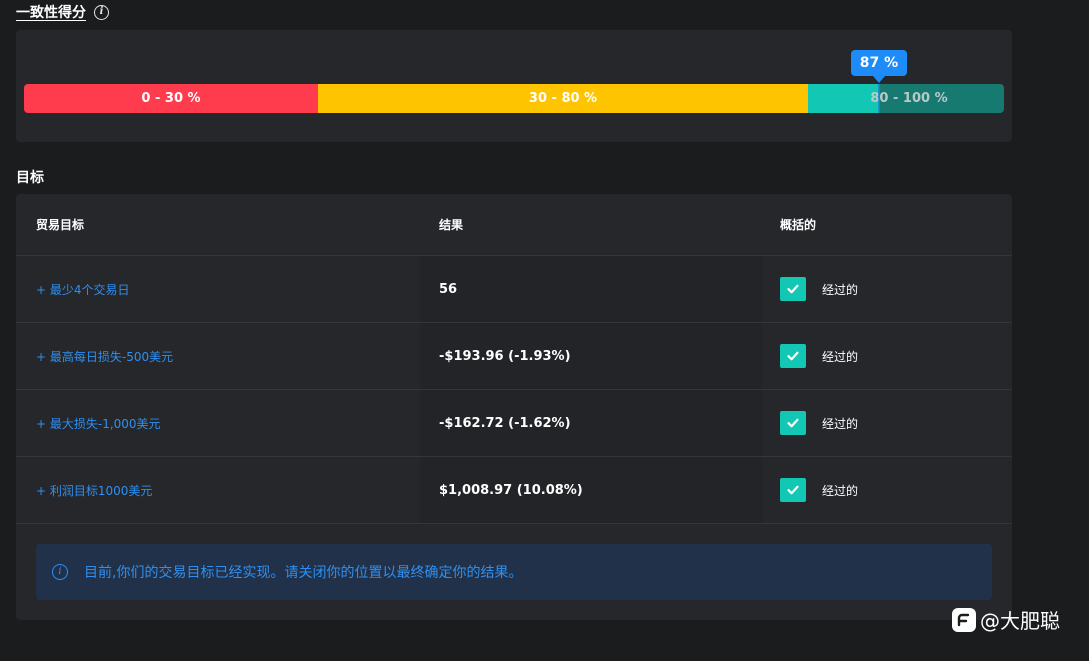 This screenshot has height=661, width=1089. Describe the element at coordinates (964, 619) in the screenshot. I see `brand-logo-icon` at that location.